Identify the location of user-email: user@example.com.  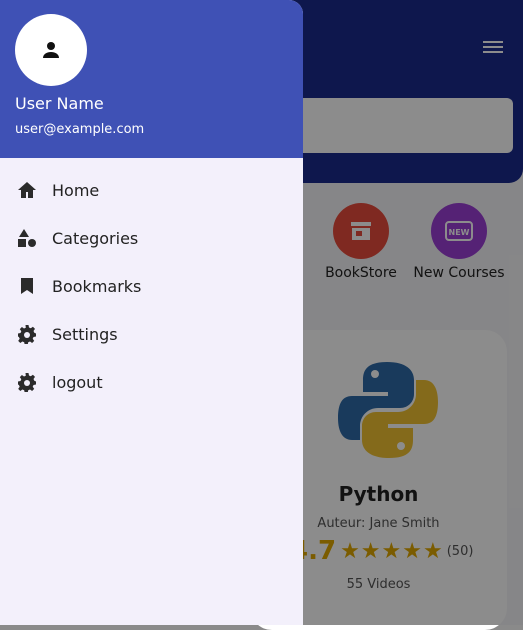
(80, 129).